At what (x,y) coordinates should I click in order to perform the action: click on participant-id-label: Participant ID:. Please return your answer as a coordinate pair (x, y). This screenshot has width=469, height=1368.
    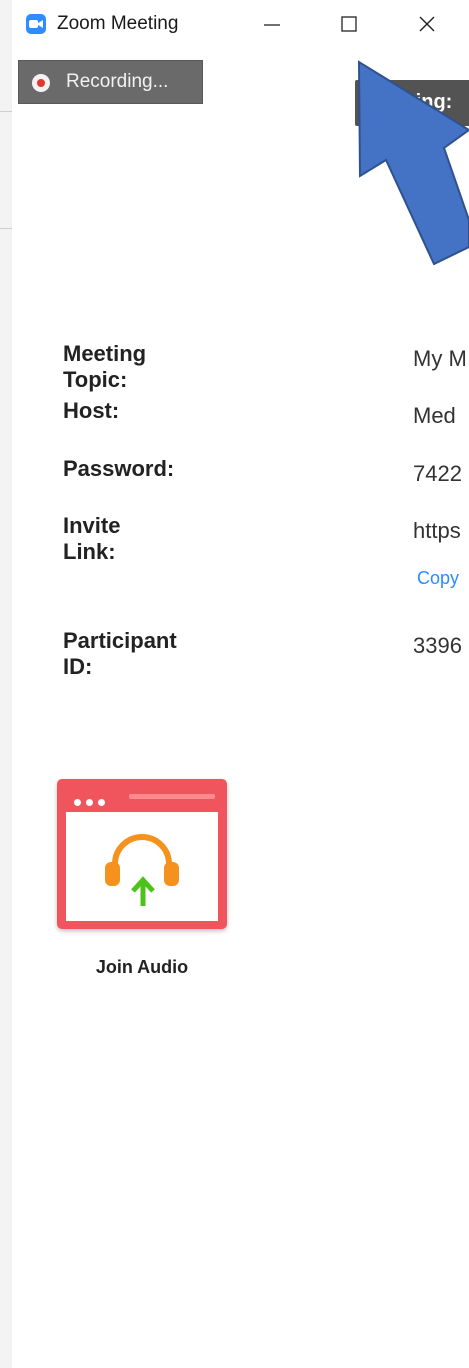
    Looking at the image, I should click on (120, 653).